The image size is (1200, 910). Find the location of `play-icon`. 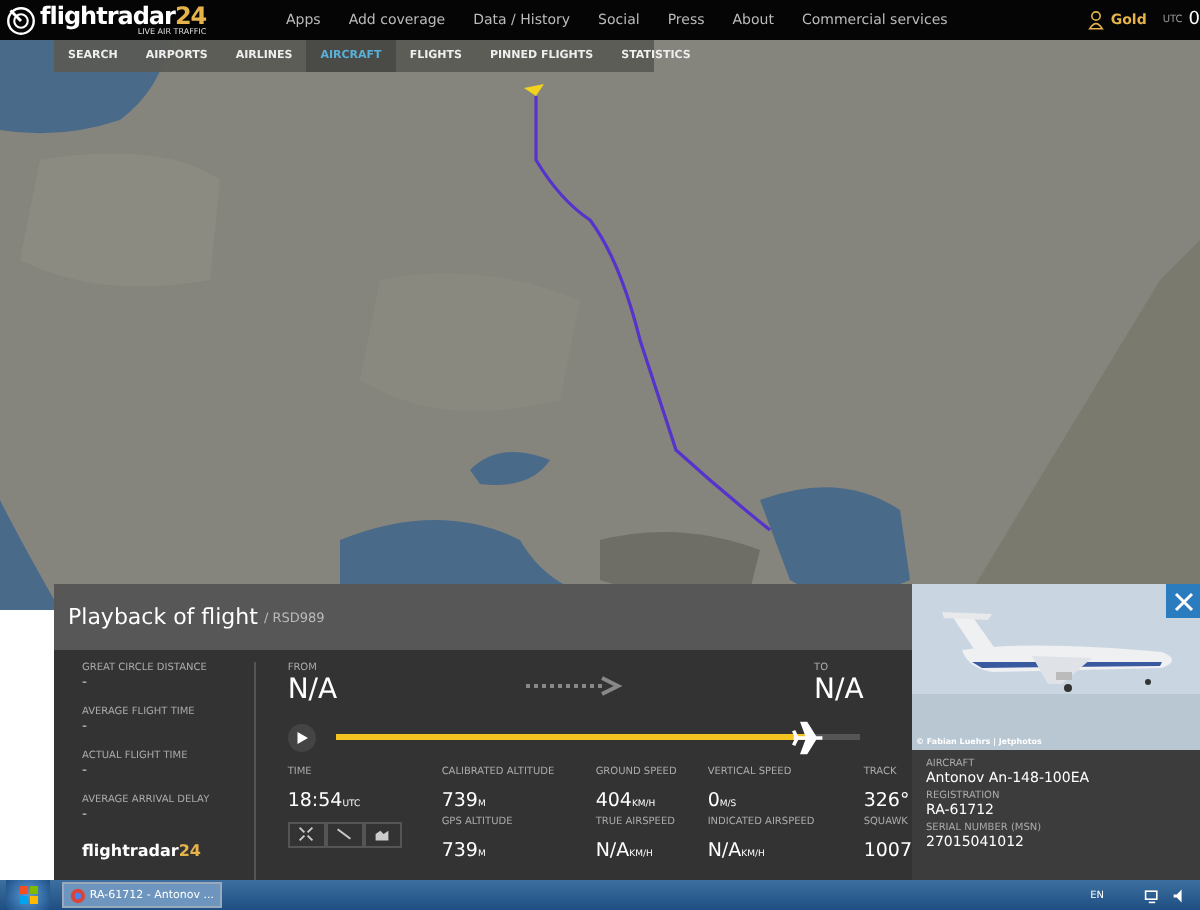

play-icon is located at coordinates (301, 737).